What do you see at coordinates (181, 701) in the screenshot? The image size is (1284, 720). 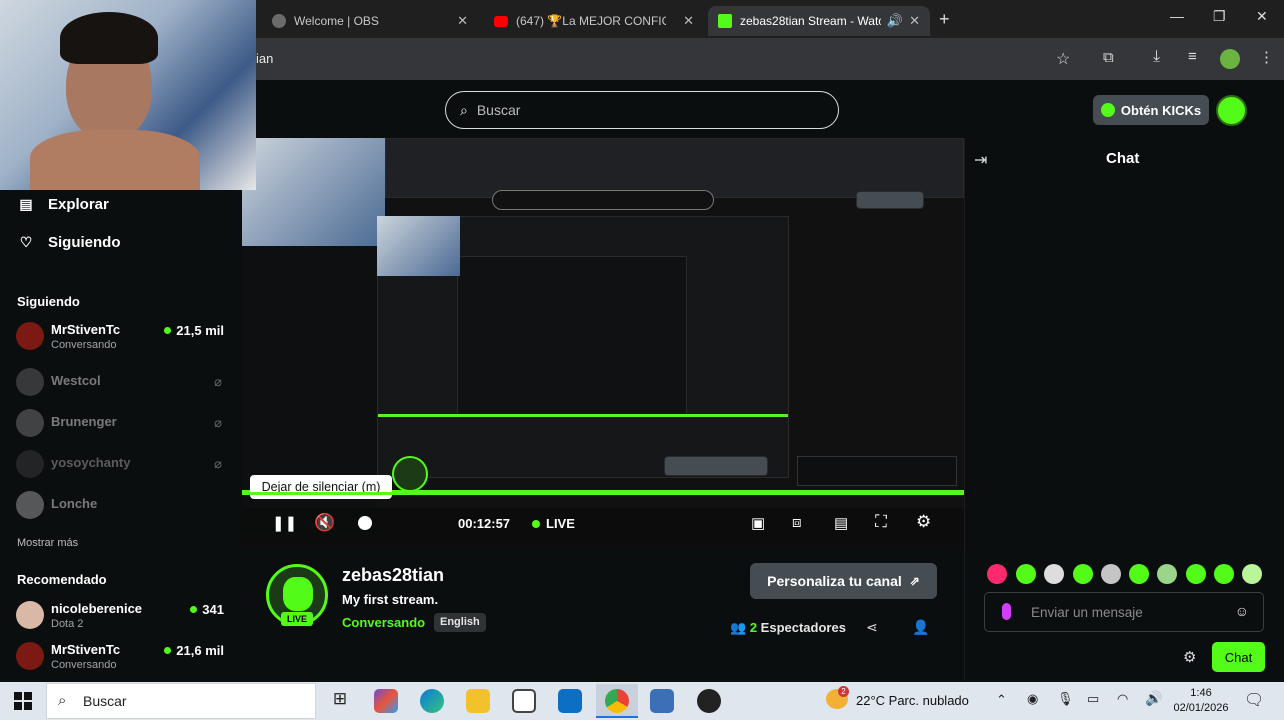 I see `taskbar-search: ⌕ Buscar` at bounding box center [181, 701].